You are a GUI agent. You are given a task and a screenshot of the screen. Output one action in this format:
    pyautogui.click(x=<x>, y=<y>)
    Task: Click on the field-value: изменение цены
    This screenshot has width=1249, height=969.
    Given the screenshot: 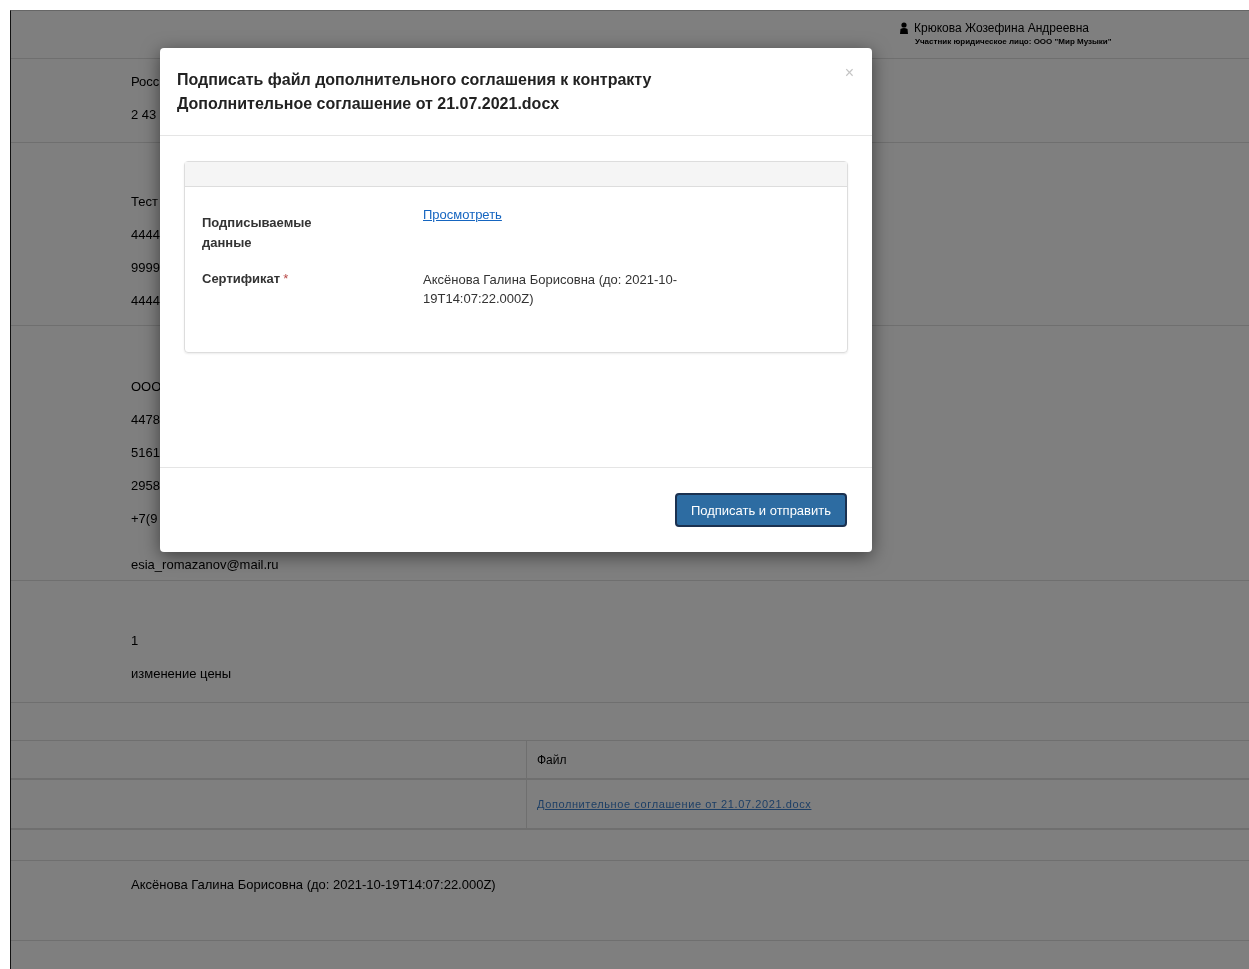 What is the action you would take?
    pyautogui.click(x=181, y=673)
    